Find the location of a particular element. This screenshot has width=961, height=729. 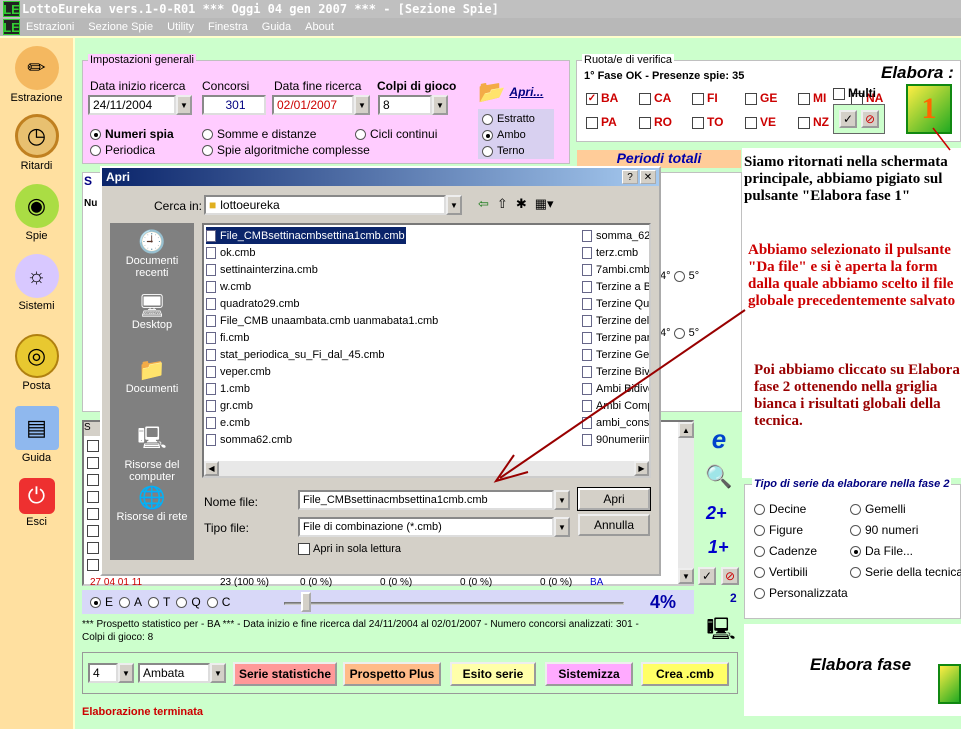

plus1-button: 1+ is located at coordinates (718, 547).